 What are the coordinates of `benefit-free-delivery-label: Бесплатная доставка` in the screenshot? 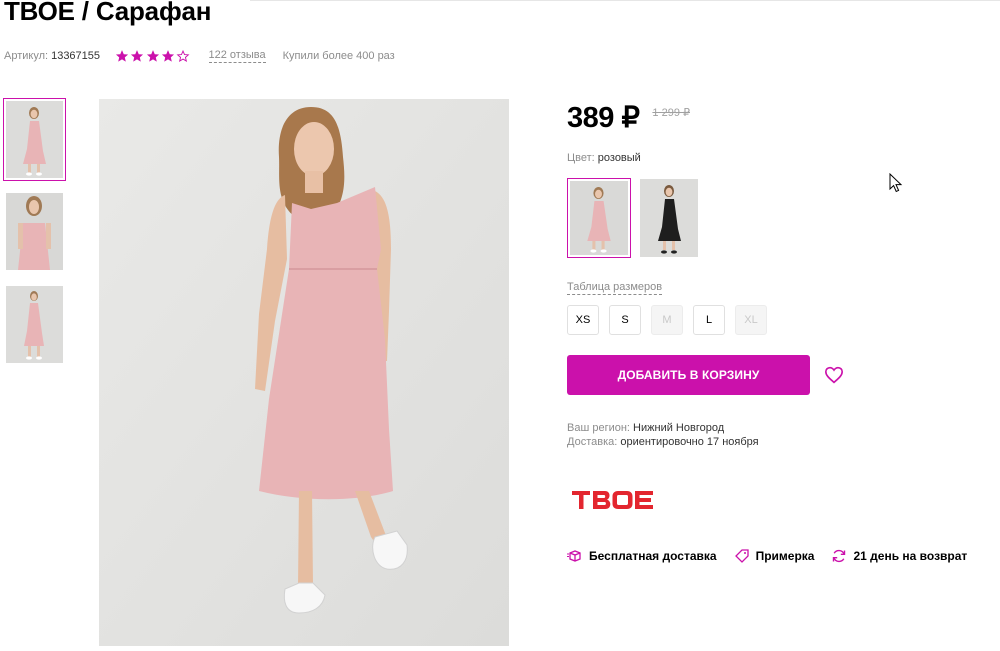 It's located at (653, 556).